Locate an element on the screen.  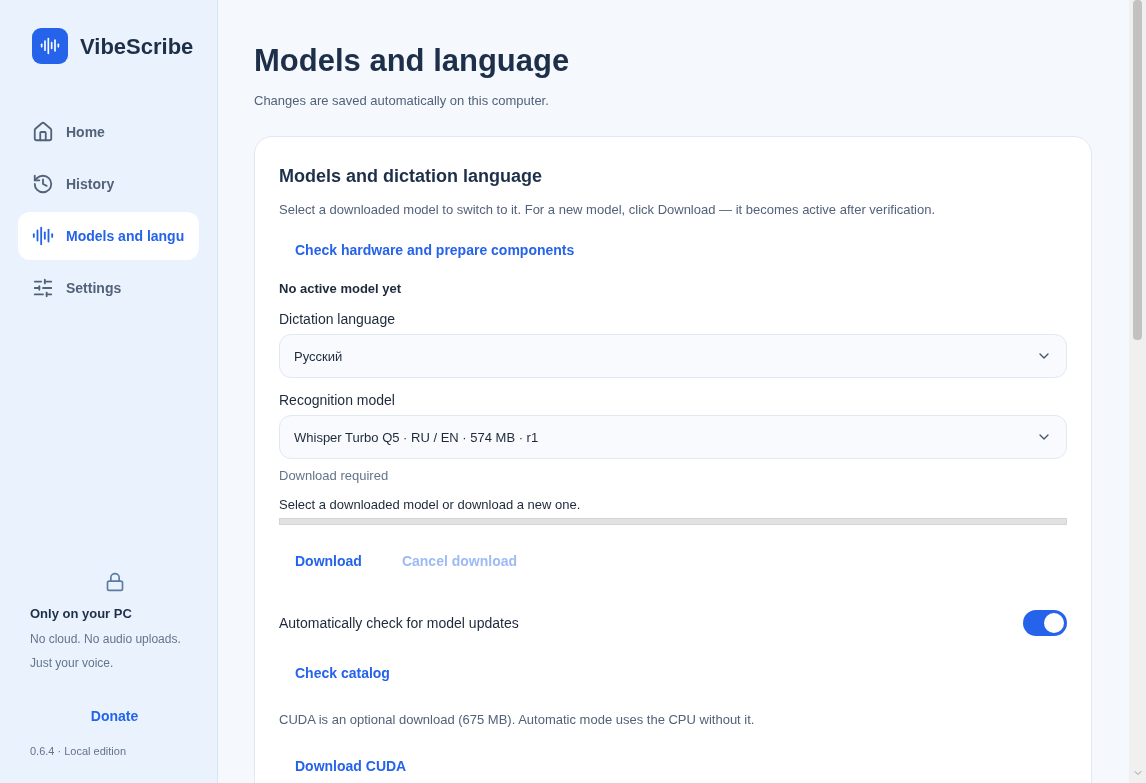
check-catalog-button: Check catalog is located at coordinates (342, 674).